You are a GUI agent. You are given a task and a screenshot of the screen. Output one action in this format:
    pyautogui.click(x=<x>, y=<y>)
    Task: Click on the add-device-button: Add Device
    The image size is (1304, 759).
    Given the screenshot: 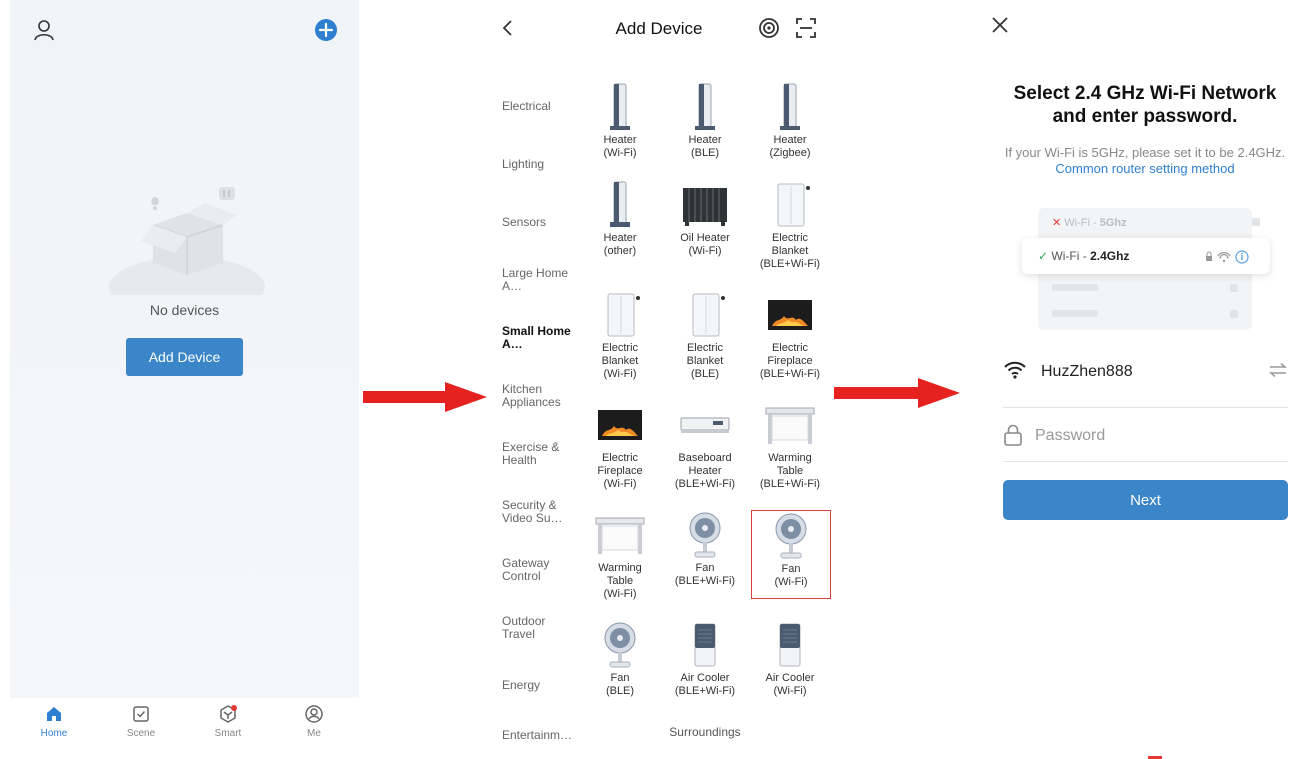 What is the action you would take?
    pyautogui.click(x=184, y=357)
    